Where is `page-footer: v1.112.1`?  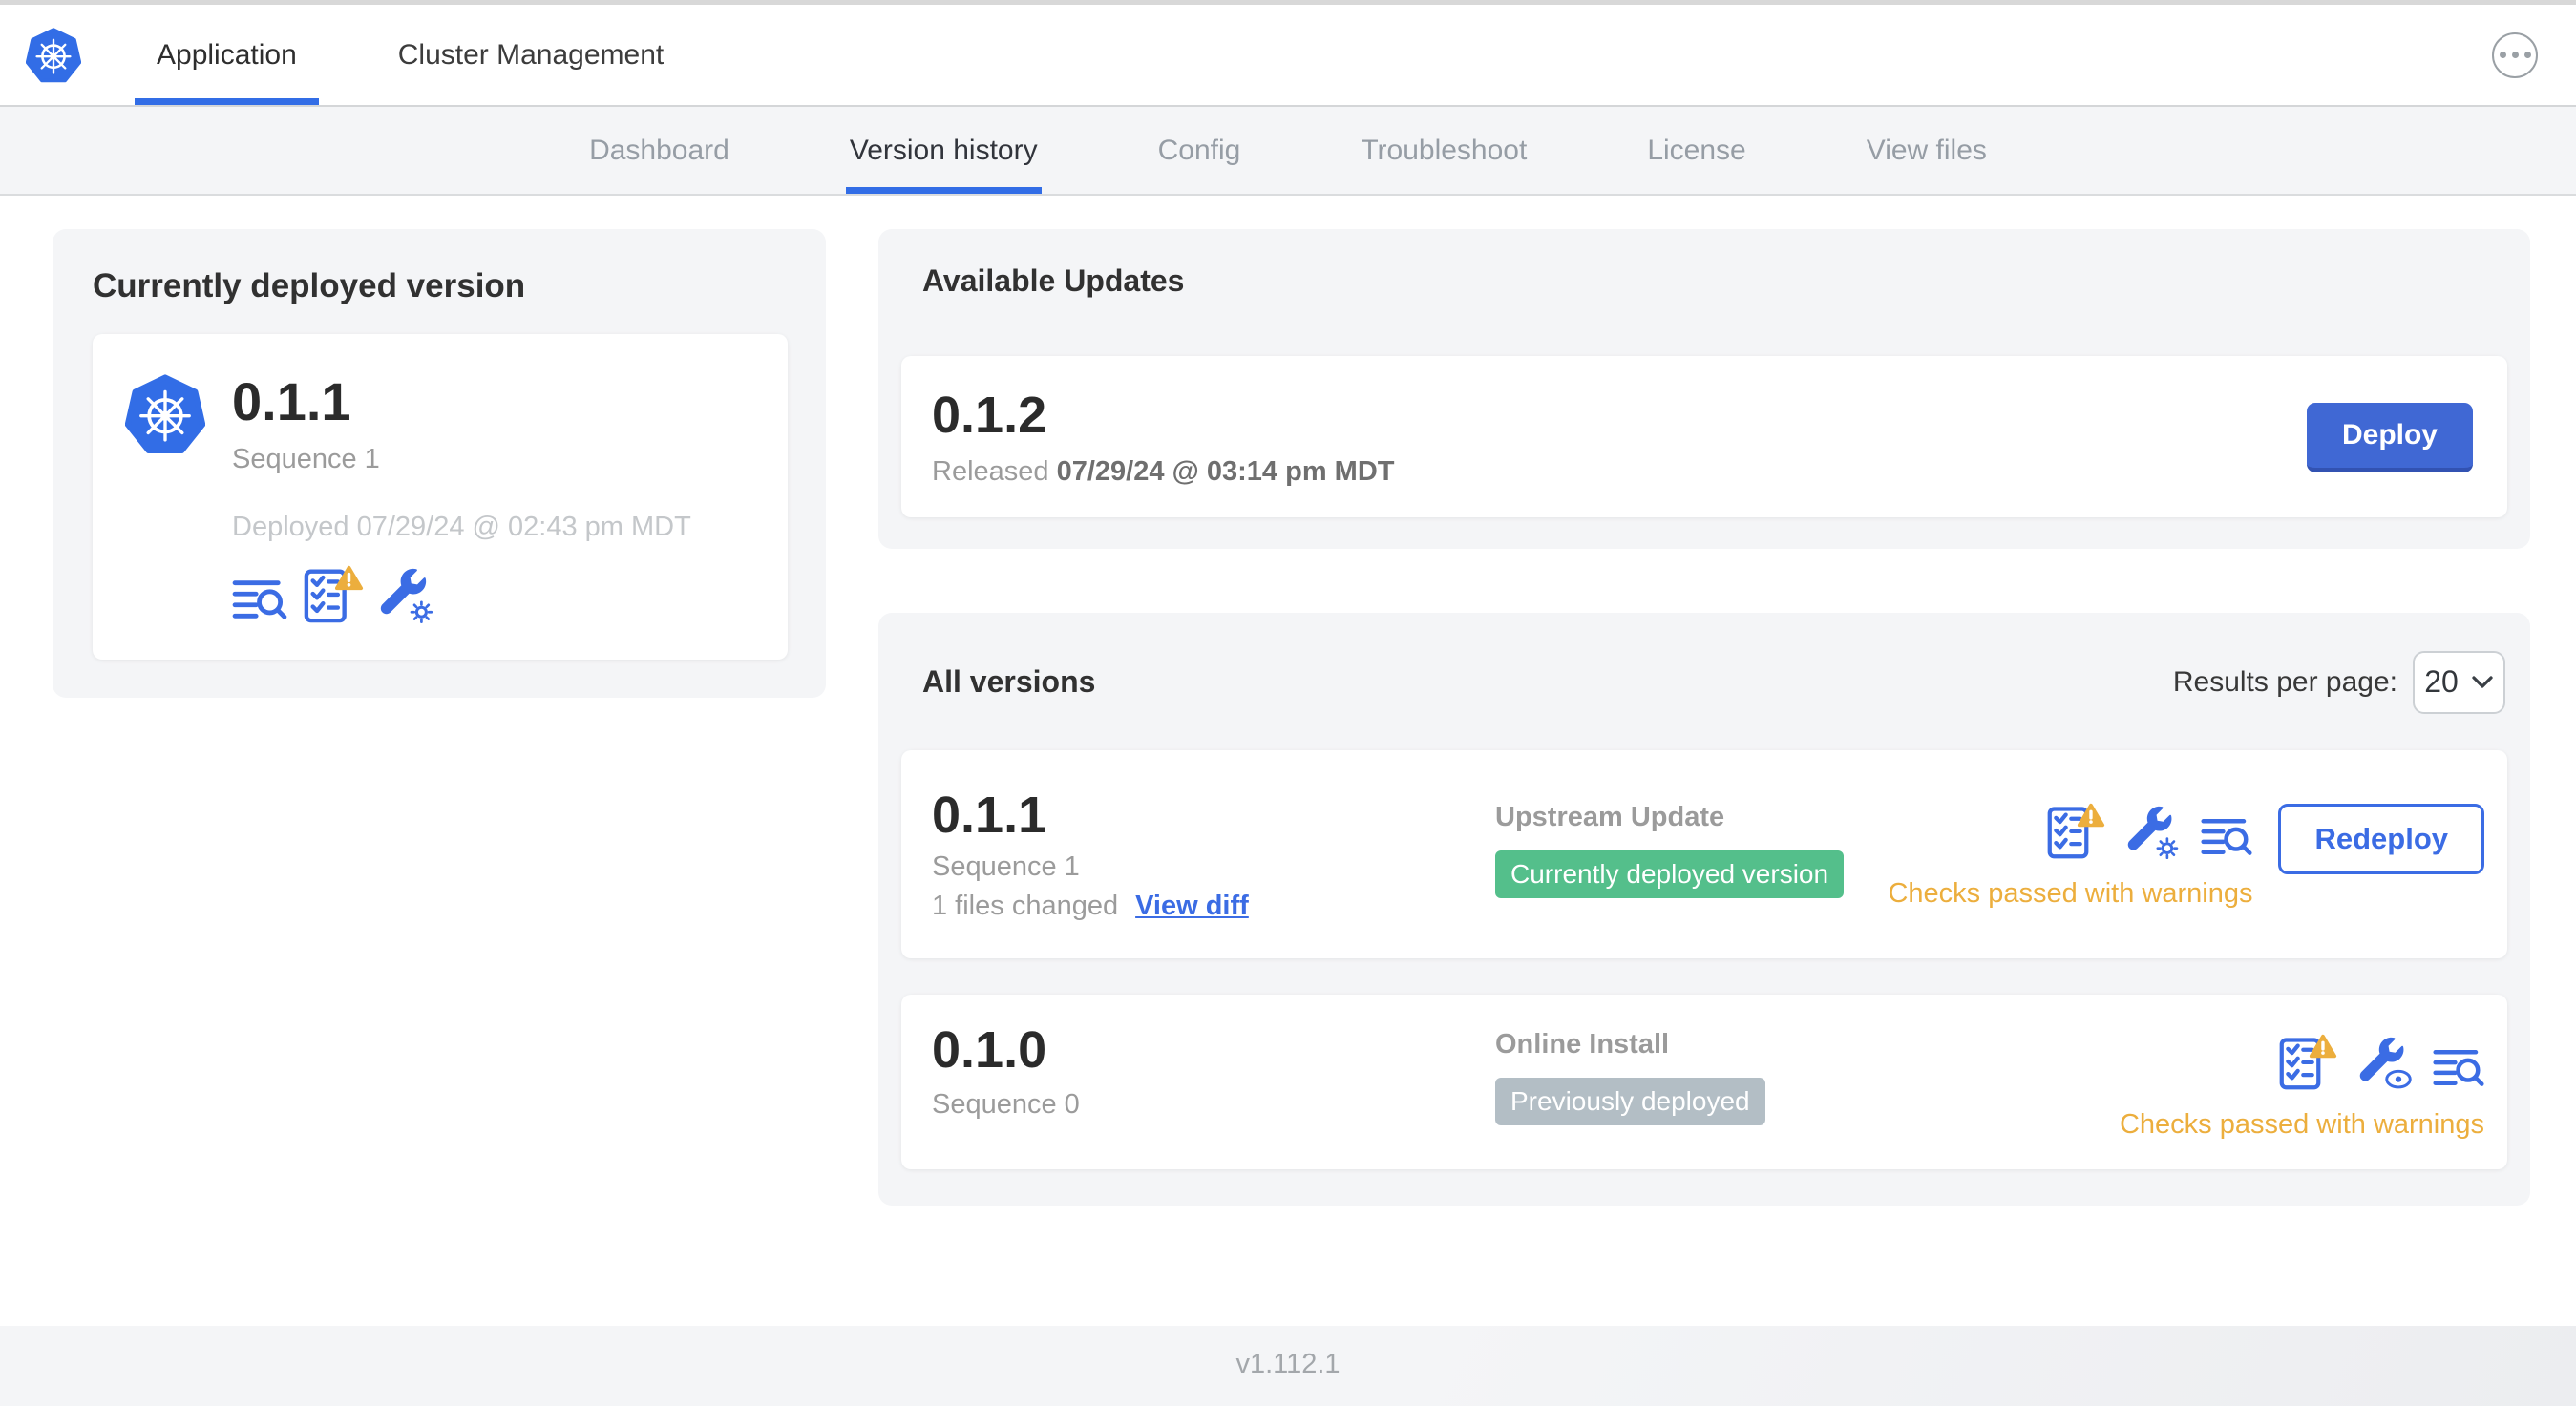
page-footer: v1.112.1 is located at coordinates (1288, 1366).